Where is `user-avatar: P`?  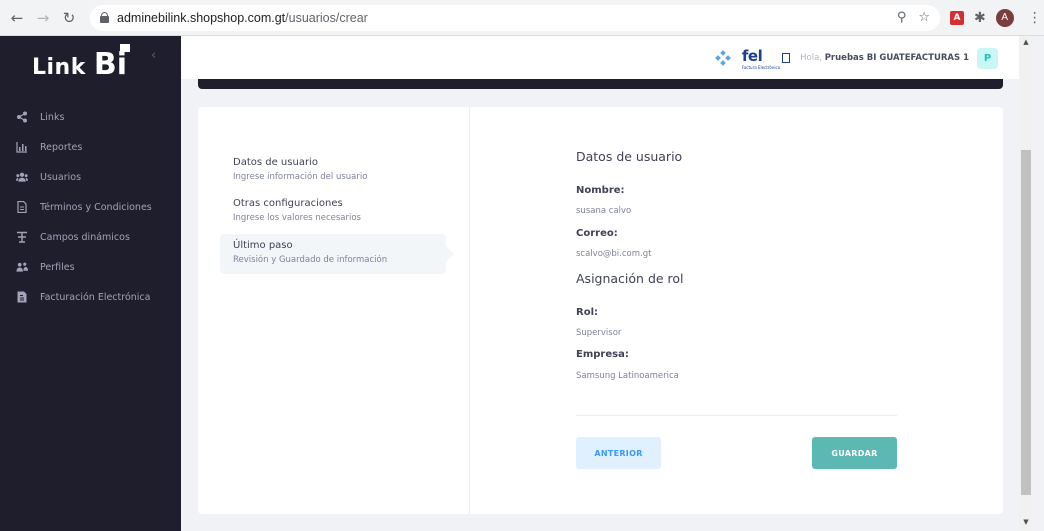 user-avatar: P is located at coordinates (987, 58).